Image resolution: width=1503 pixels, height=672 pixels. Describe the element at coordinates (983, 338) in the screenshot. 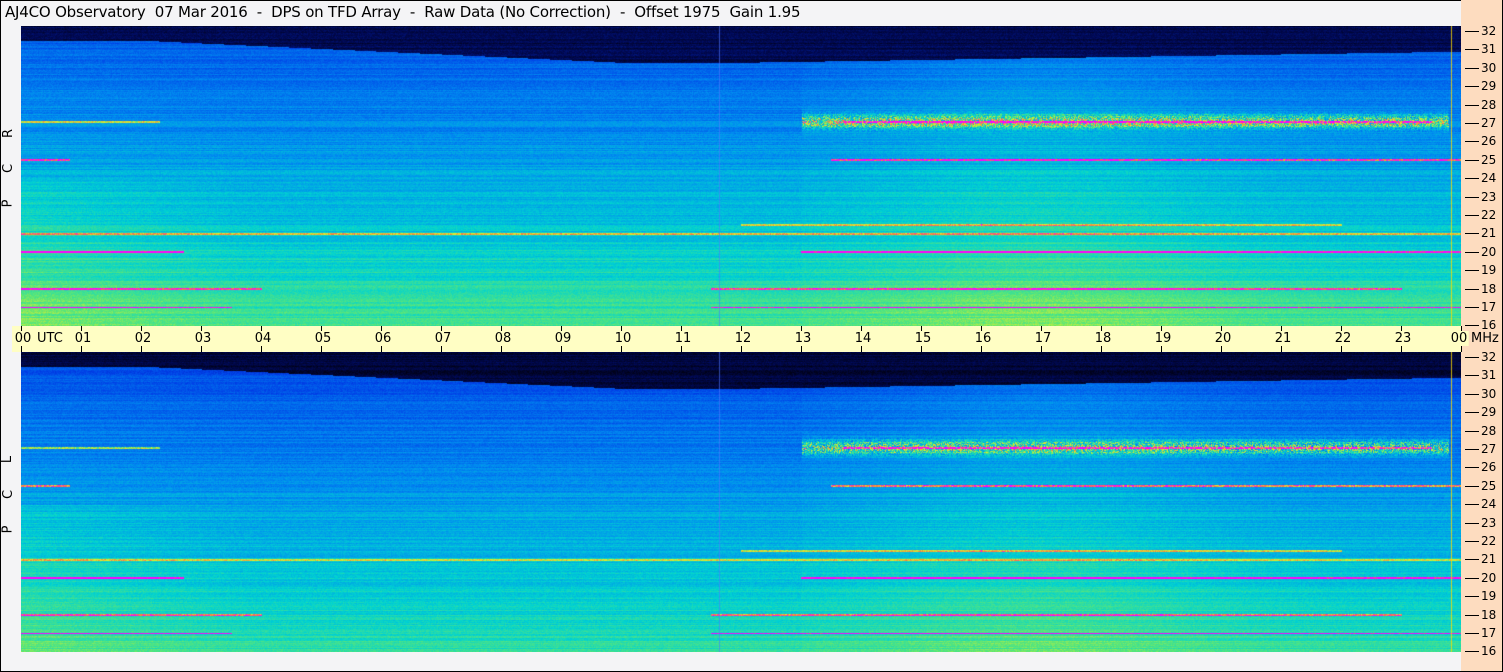

I see `time-tick-label: 16` at that location.